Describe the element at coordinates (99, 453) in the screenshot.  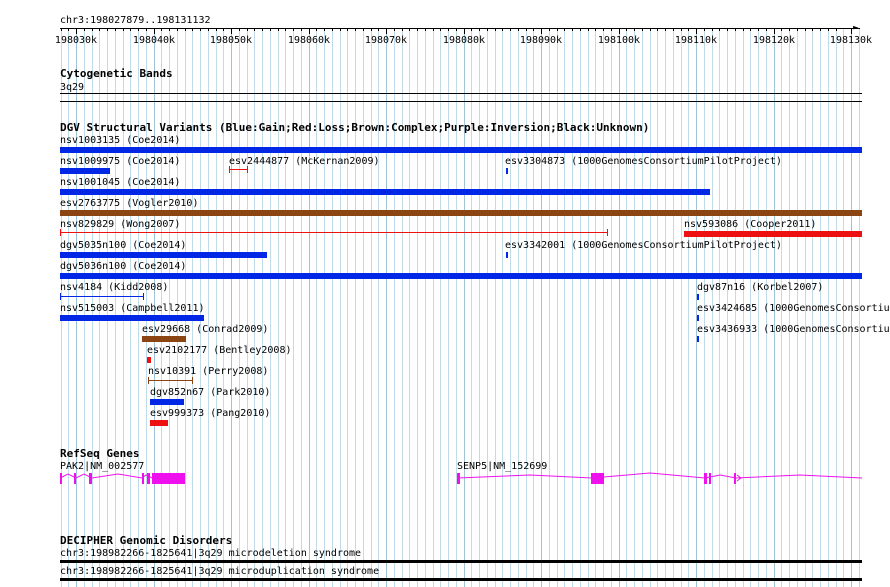
I see `refseq-track-title: RefSeq Genes` at that location.